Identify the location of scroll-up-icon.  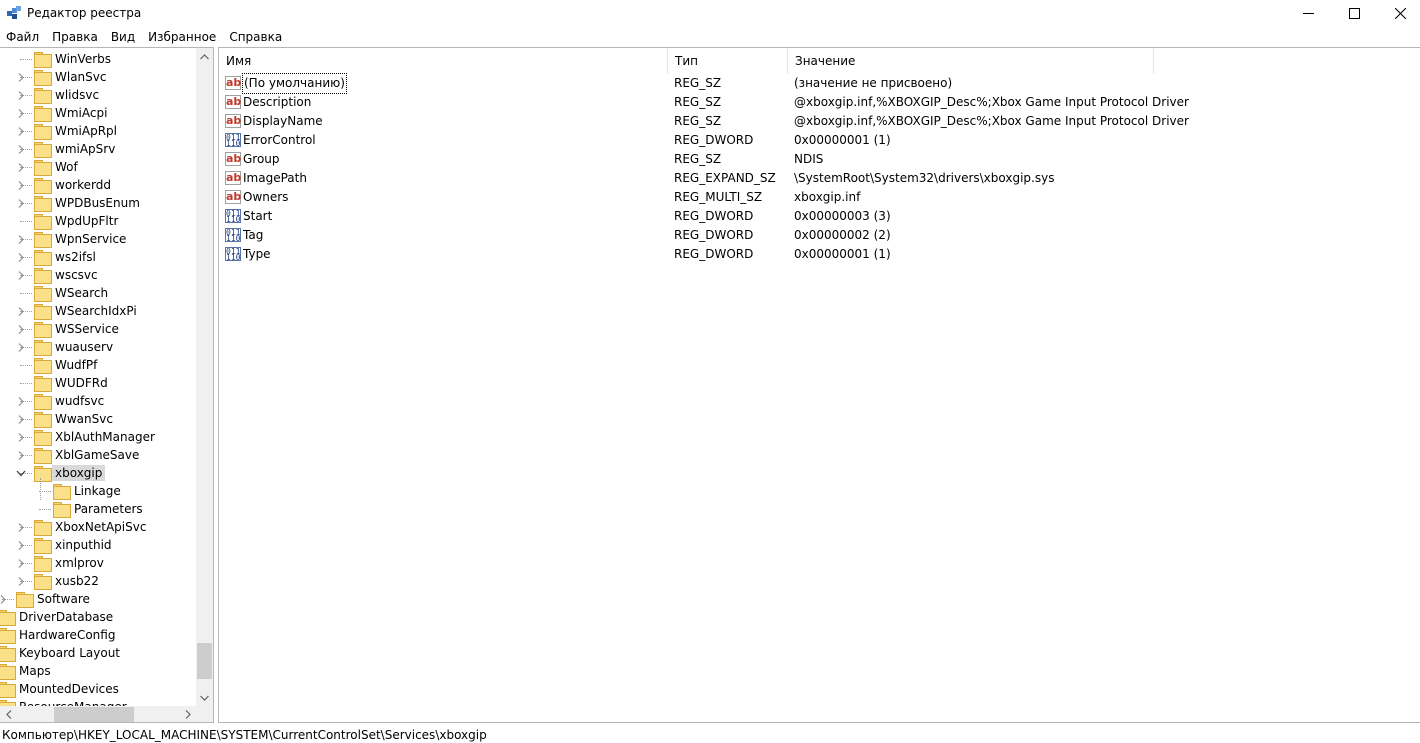
(204, 56).